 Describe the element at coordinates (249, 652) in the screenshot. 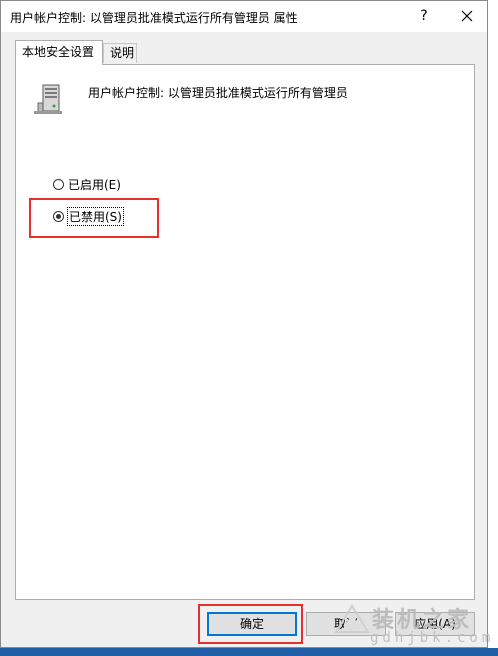

I see `taskbar` at that location.